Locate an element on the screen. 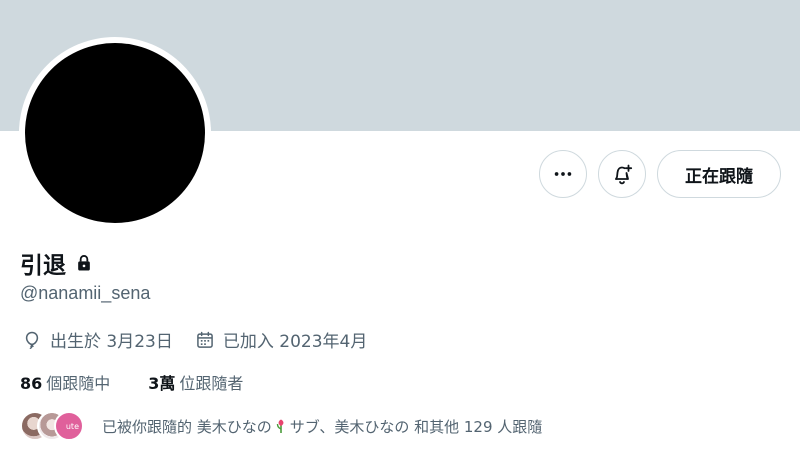 This screenshot has width=800, height=467. following-stat: 86 個跟隨中 is located at coordinates (65, 382).